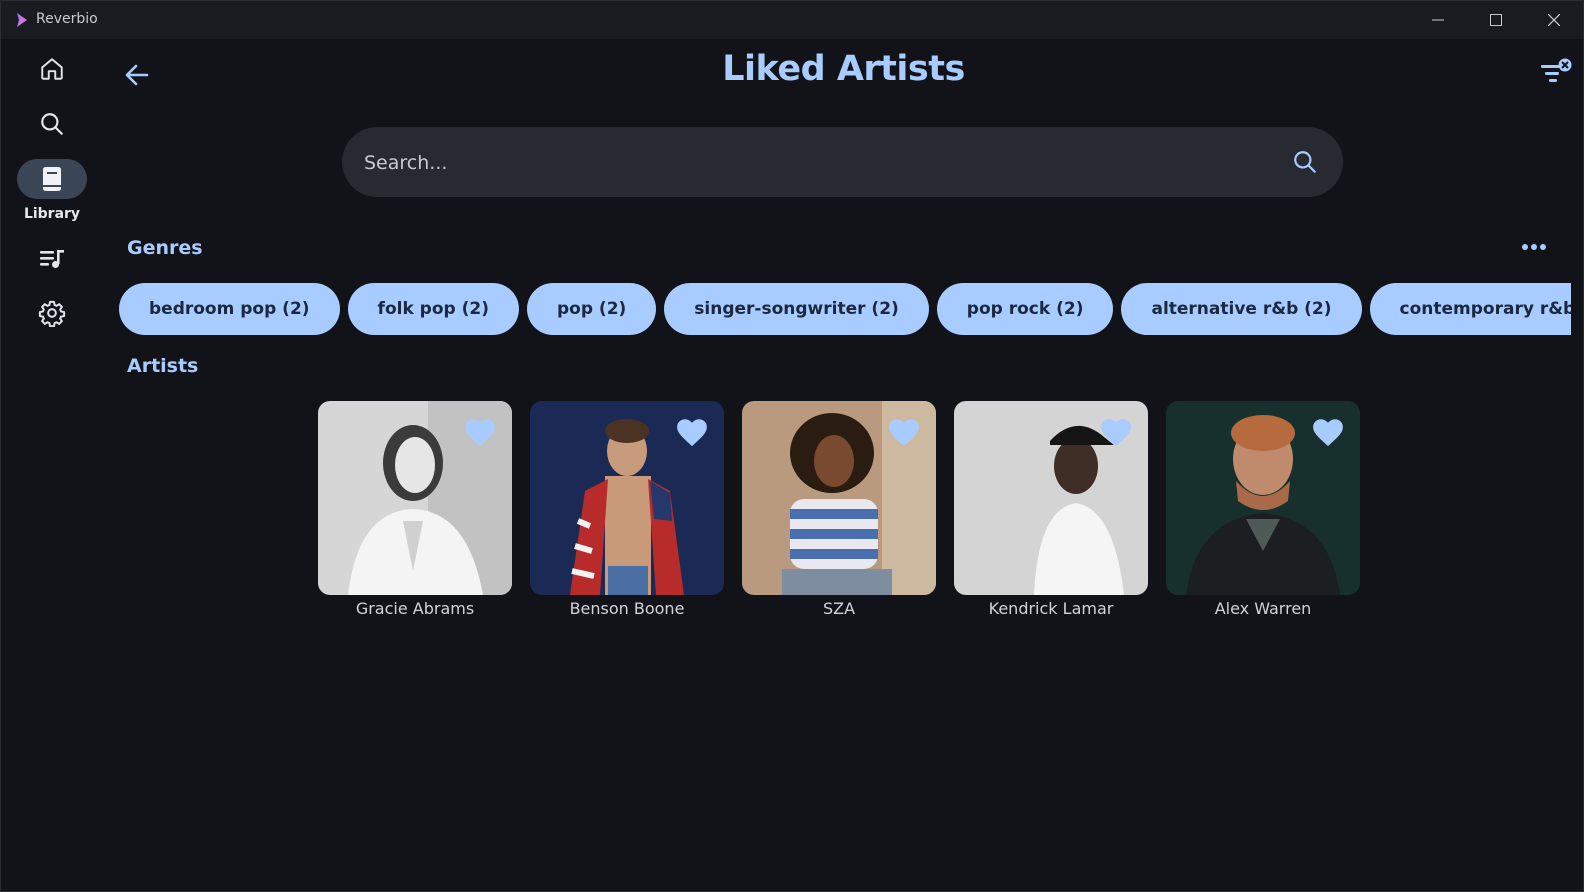 The image size is (1584, 892). What do you see at coordinates (843, 69) in the screenshot?
I see `page-title: Liked Artists` at bounding box center [843, 69].